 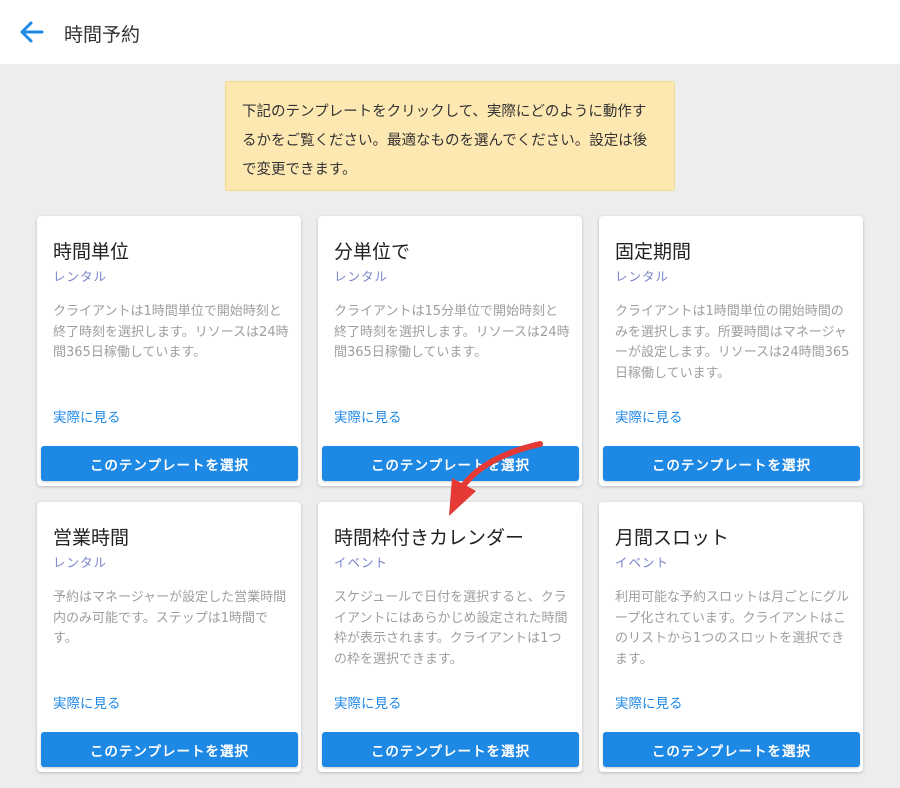 What do you see at coordinates (102, 35) in the screenshot?
I see `page-title: 時間予約` at bounding box center [102, 35].